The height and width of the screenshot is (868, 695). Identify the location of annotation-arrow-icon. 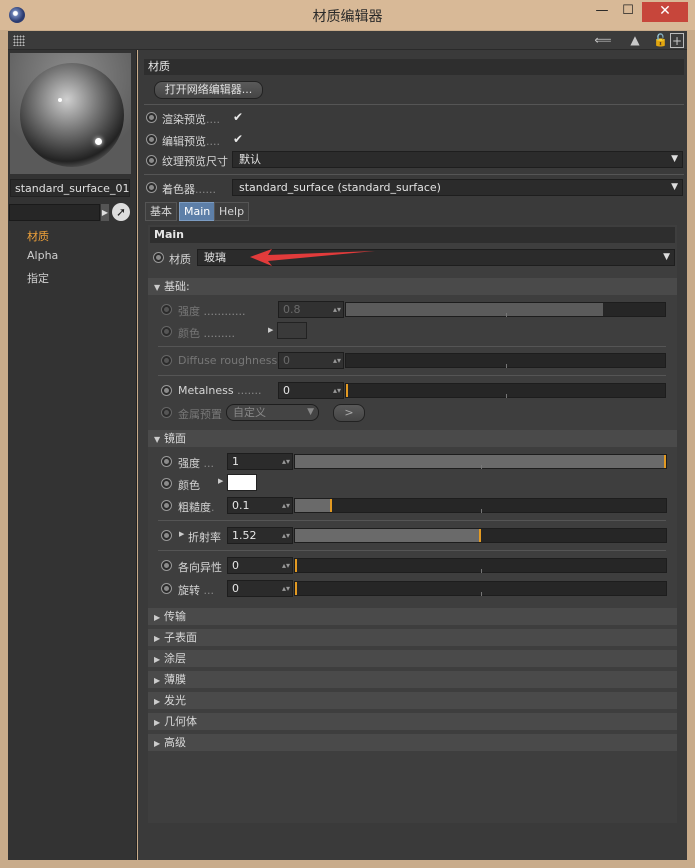
(312, 257).